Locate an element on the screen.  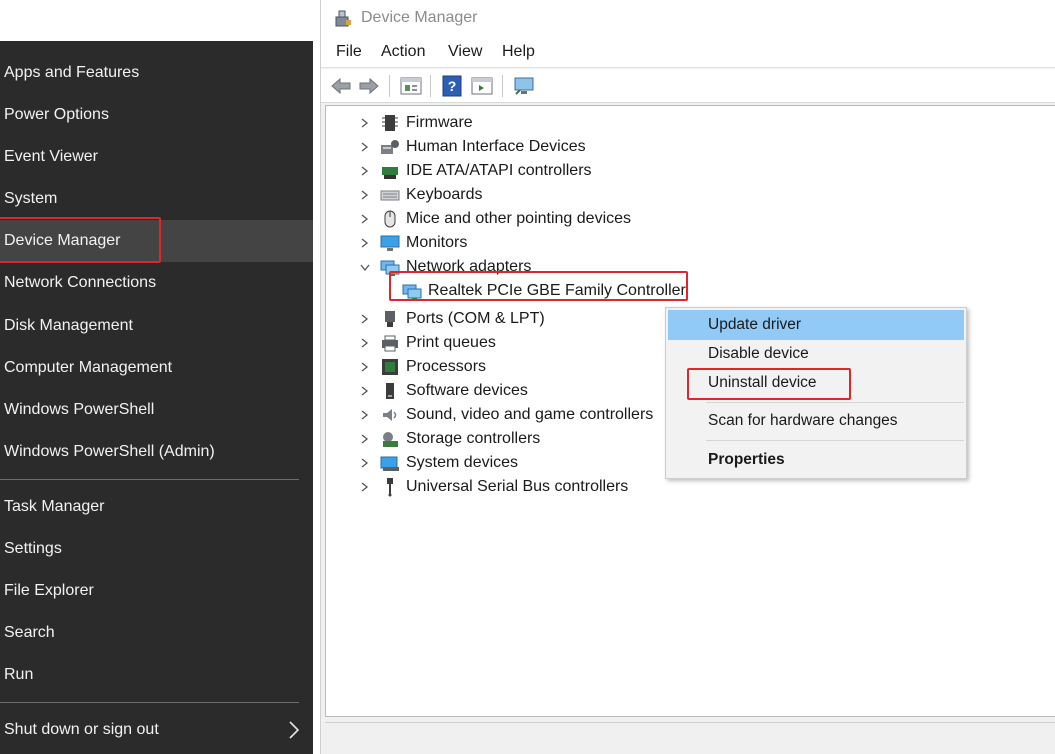
tree-node-storage-controllers: Storage controllers is located at coordinates (449, 439).